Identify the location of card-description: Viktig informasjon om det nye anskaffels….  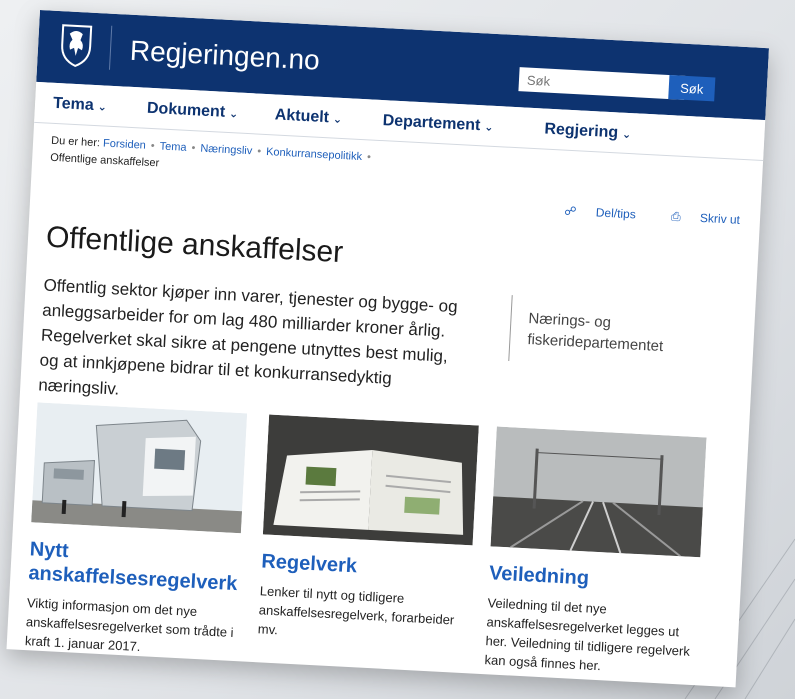
(129, 625).